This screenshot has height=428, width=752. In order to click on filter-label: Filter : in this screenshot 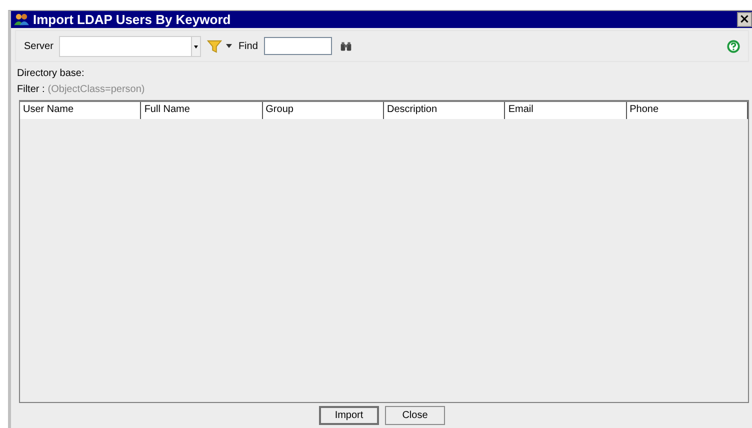, I will do `click(31, 89)`.